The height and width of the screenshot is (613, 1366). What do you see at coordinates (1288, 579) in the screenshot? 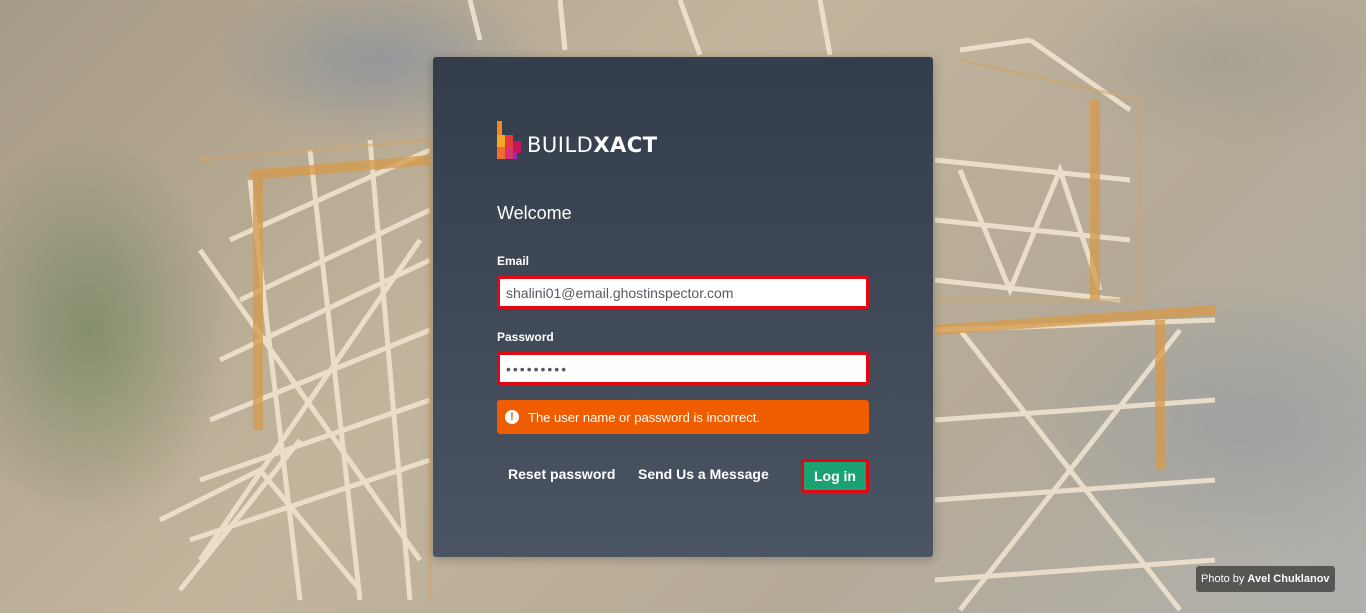
I see `photo-credit-author: Avel Chuklanov` at bounding box center [1288, 579].